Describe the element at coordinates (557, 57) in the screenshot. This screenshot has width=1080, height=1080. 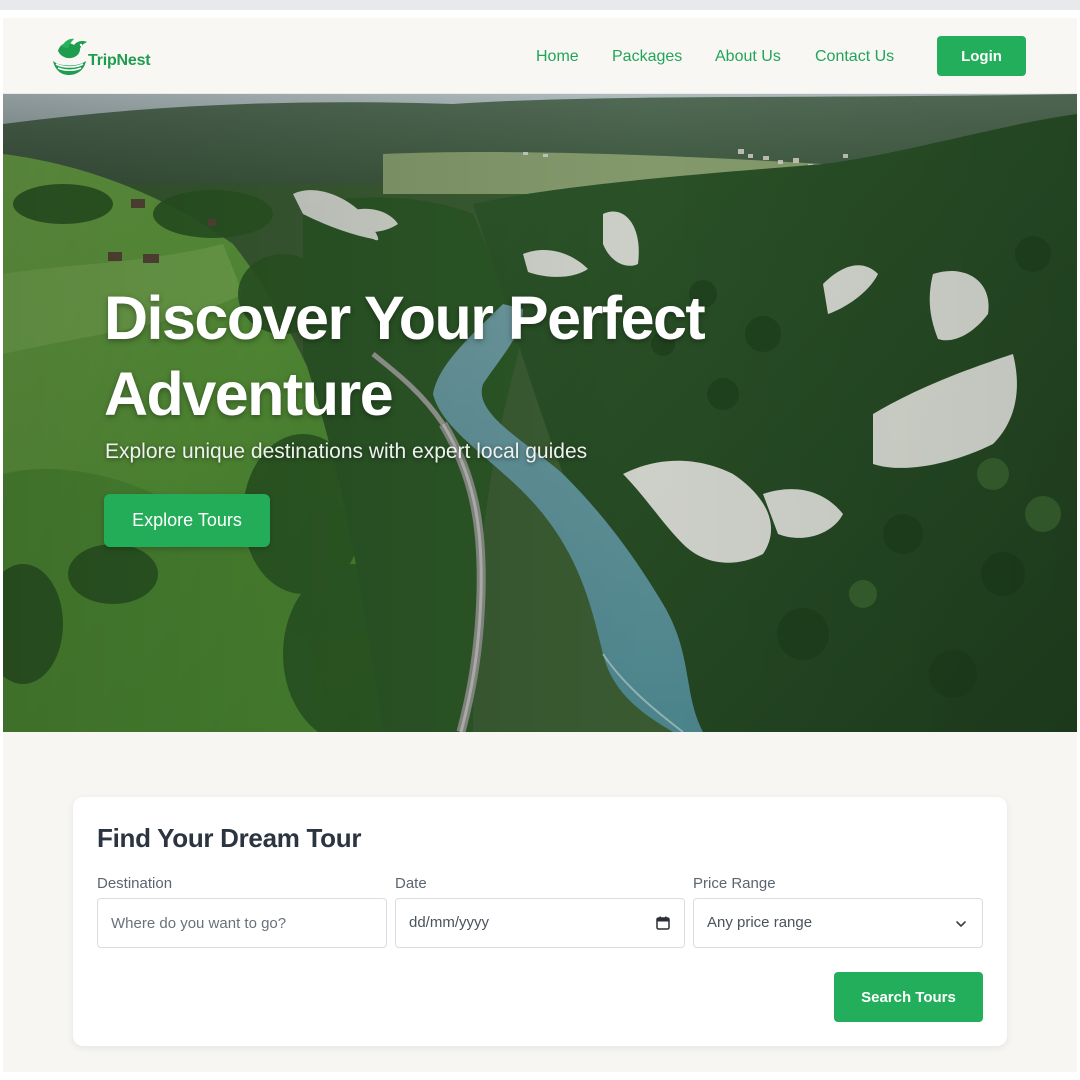
I see `nav-link-home: Home` at that location.